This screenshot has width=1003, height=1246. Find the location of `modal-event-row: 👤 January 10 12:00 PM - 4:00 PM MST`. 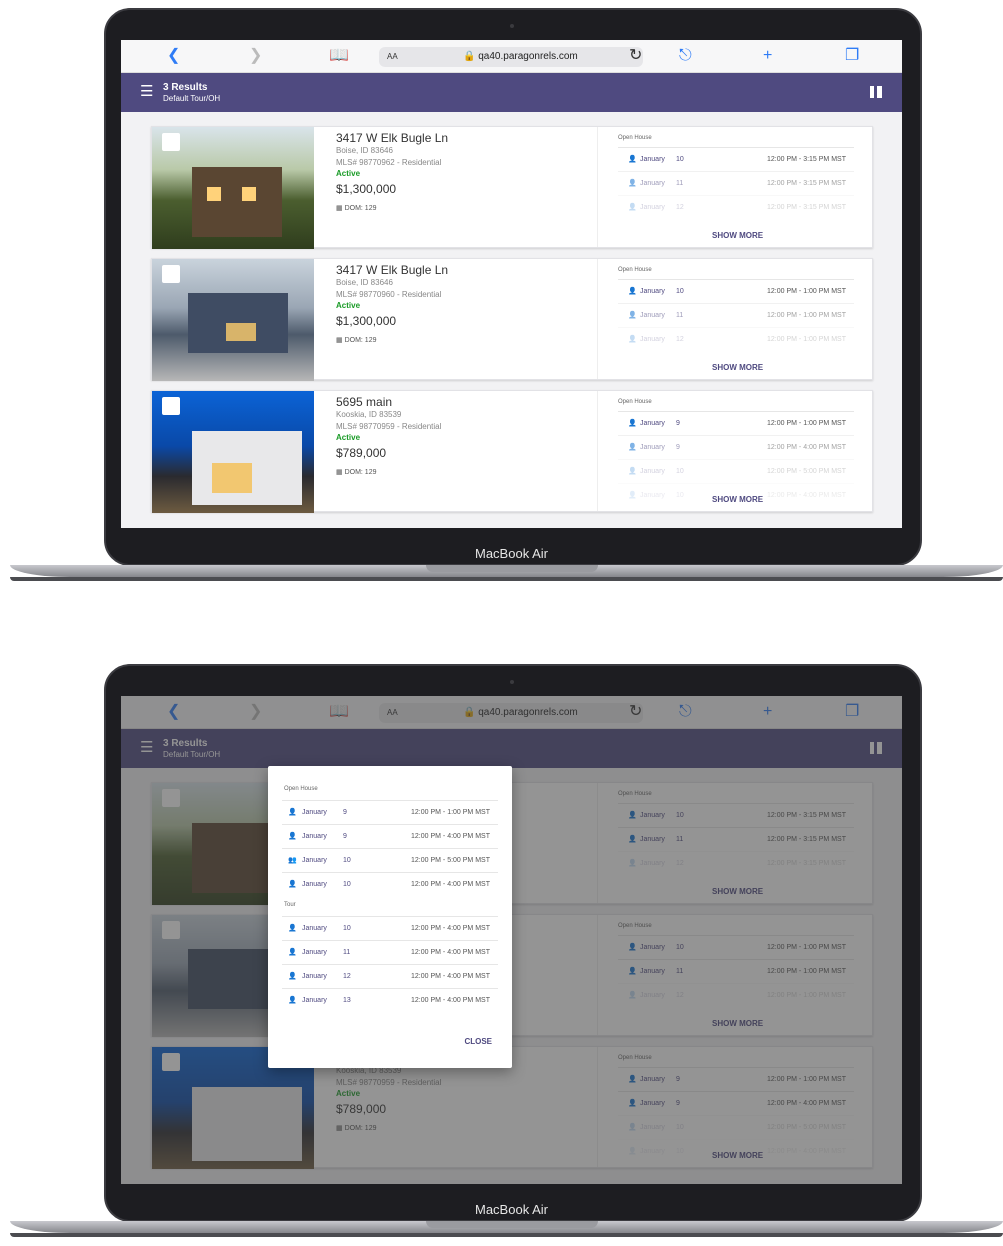

modal-event-row: 👤 January 10 12:00 PM - 4:00 PM MST is located at coordinates (390, 884).